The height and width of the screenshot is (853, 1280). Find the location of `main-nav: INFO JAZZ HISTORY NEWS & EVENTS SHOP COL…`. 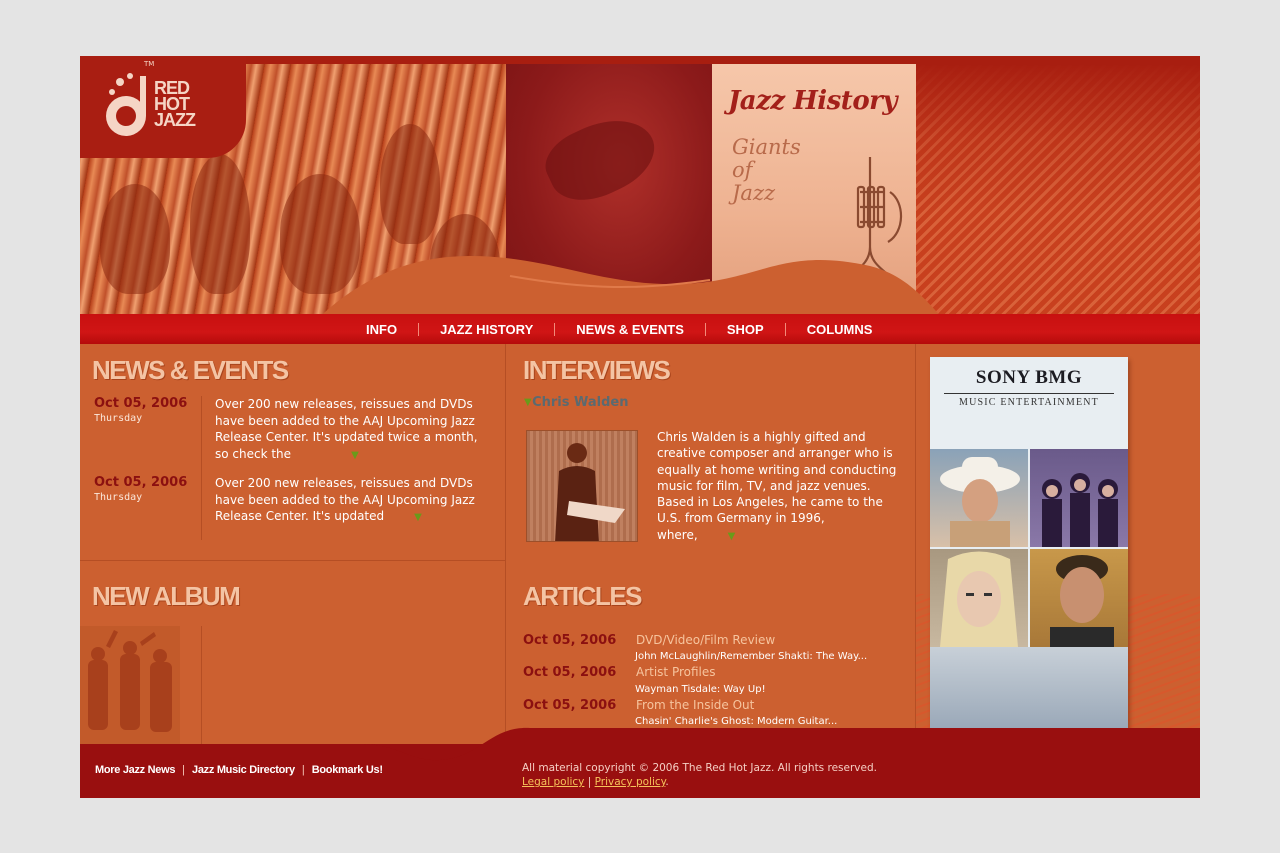

main-nav: INFO JAZZ HISTORY NEWS & EVENTS SHOP COL… is located at coordinates (640, 329).